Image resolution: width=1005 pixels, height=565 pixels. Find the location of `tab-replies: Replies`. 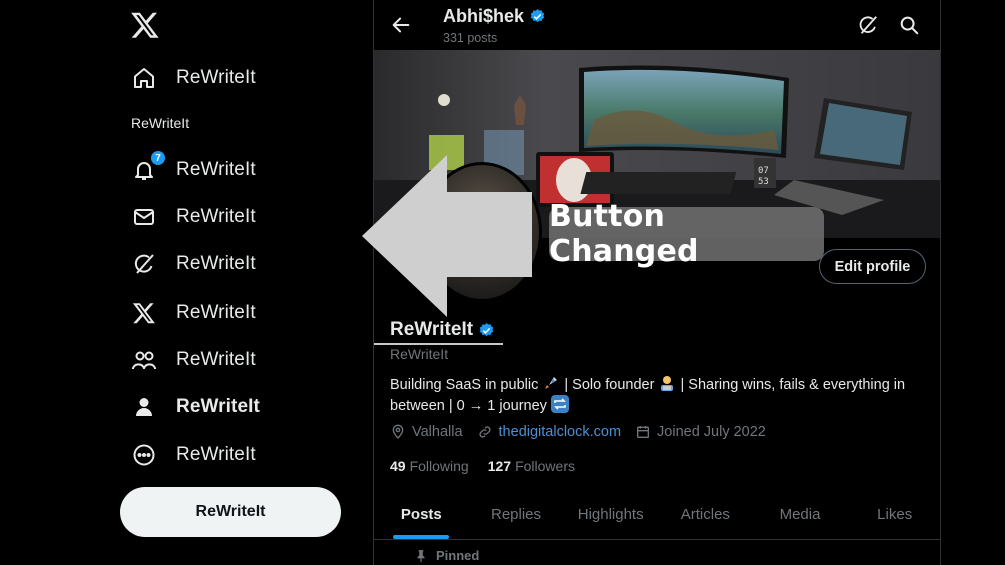

tab-replies: Replies is located at coordinates (516, 514).